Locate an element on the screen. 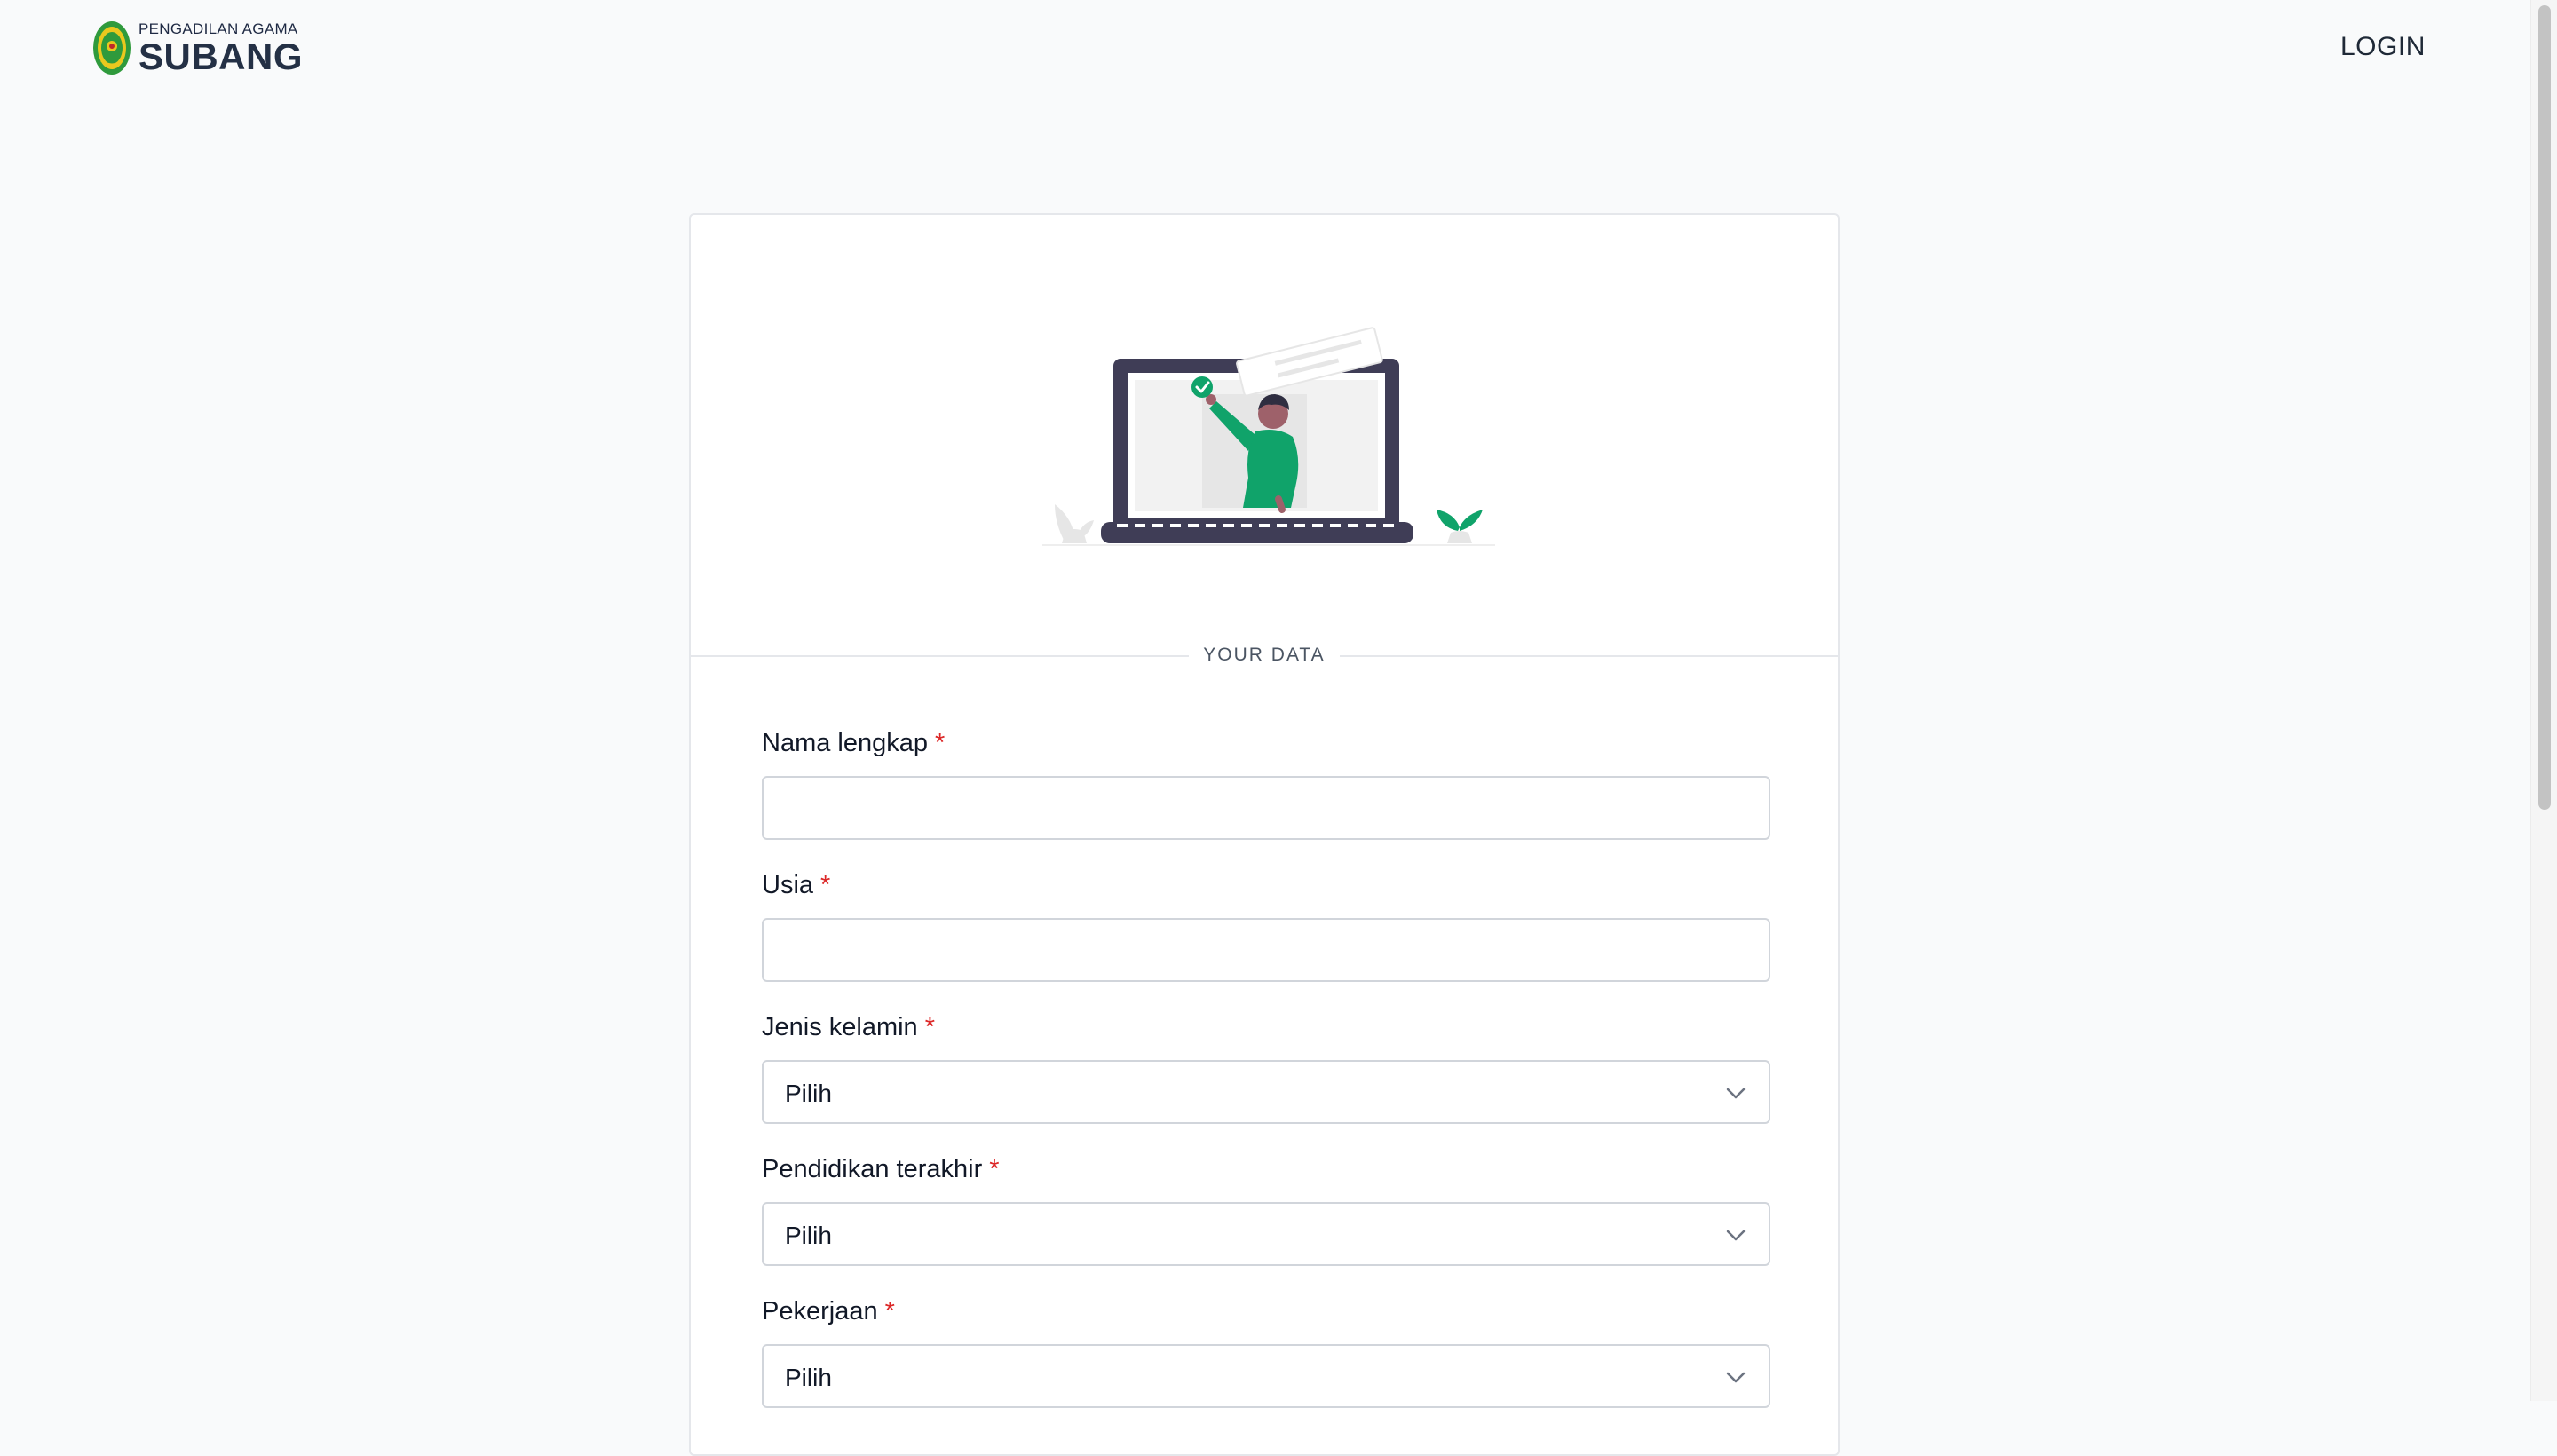 This screenshot has width=2557, height=1456. age-input is located at coordinates (1266, 950).